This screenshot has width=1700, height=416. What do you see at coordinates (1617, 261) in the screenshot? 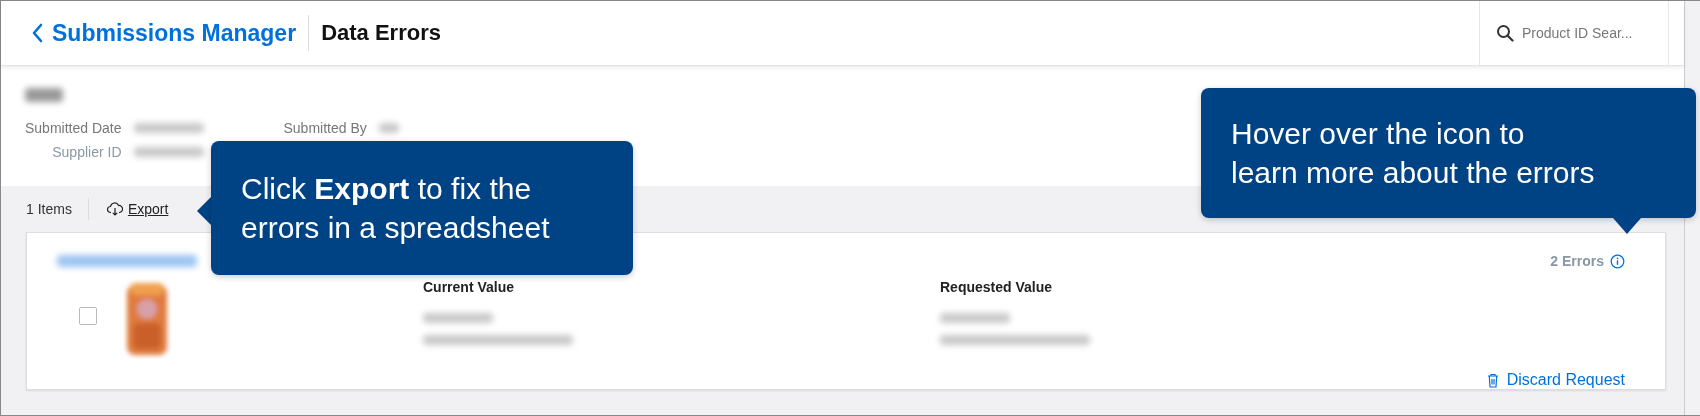
I see `info-icon` at bounding box center [1617, 261].